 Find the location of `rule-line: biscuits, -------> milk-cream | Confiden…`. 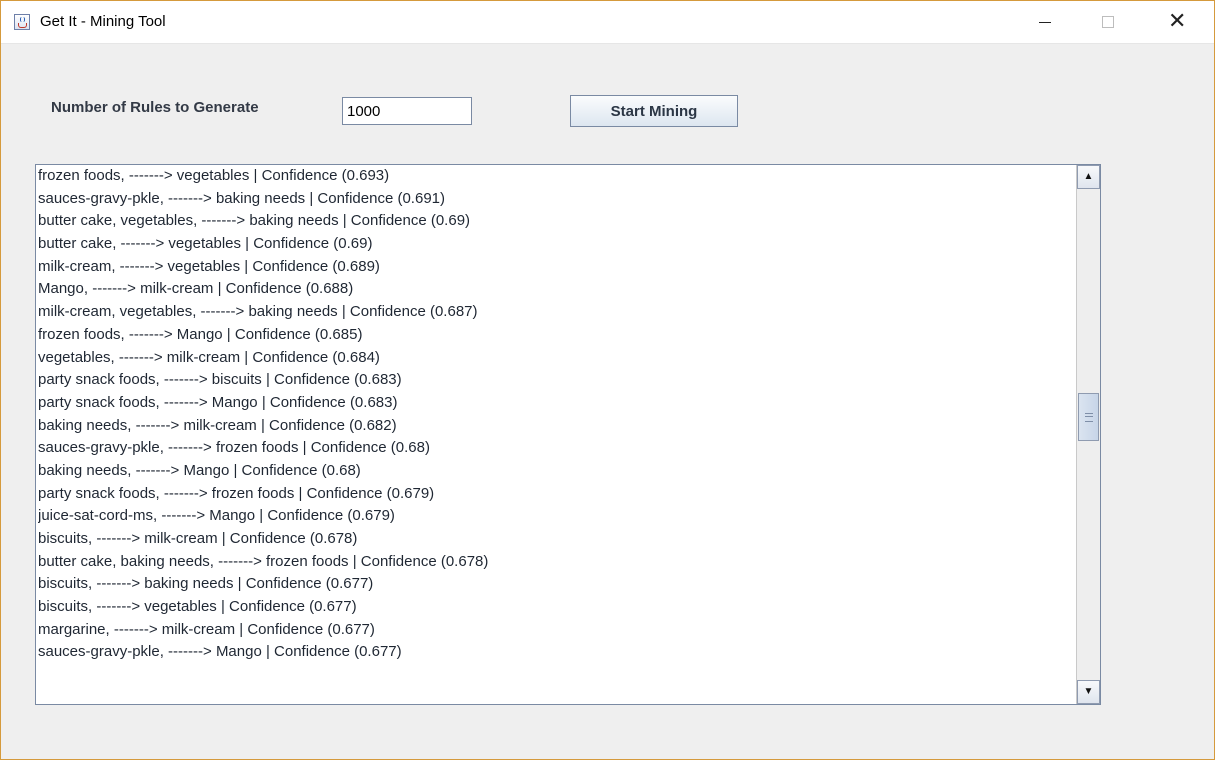

rule-line: biscuits, -------> milk-cream | Confiden… is located at coordinates (198, 538).